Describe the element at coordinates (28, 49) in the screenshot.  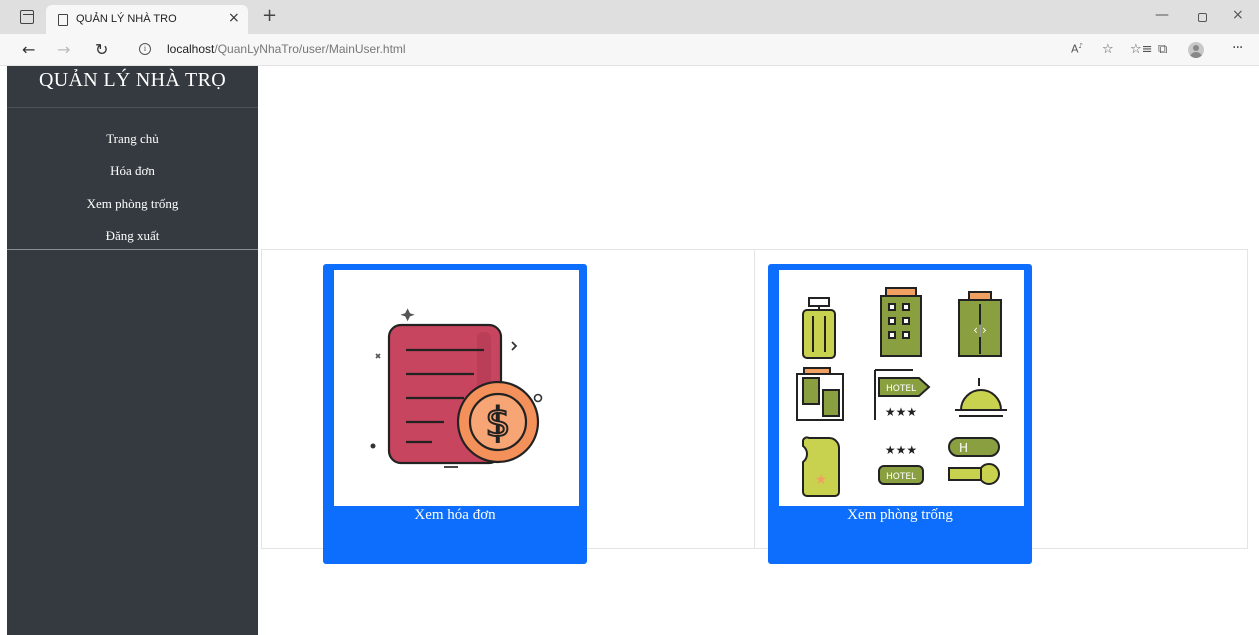
I see `back-icon: ←` at that location.